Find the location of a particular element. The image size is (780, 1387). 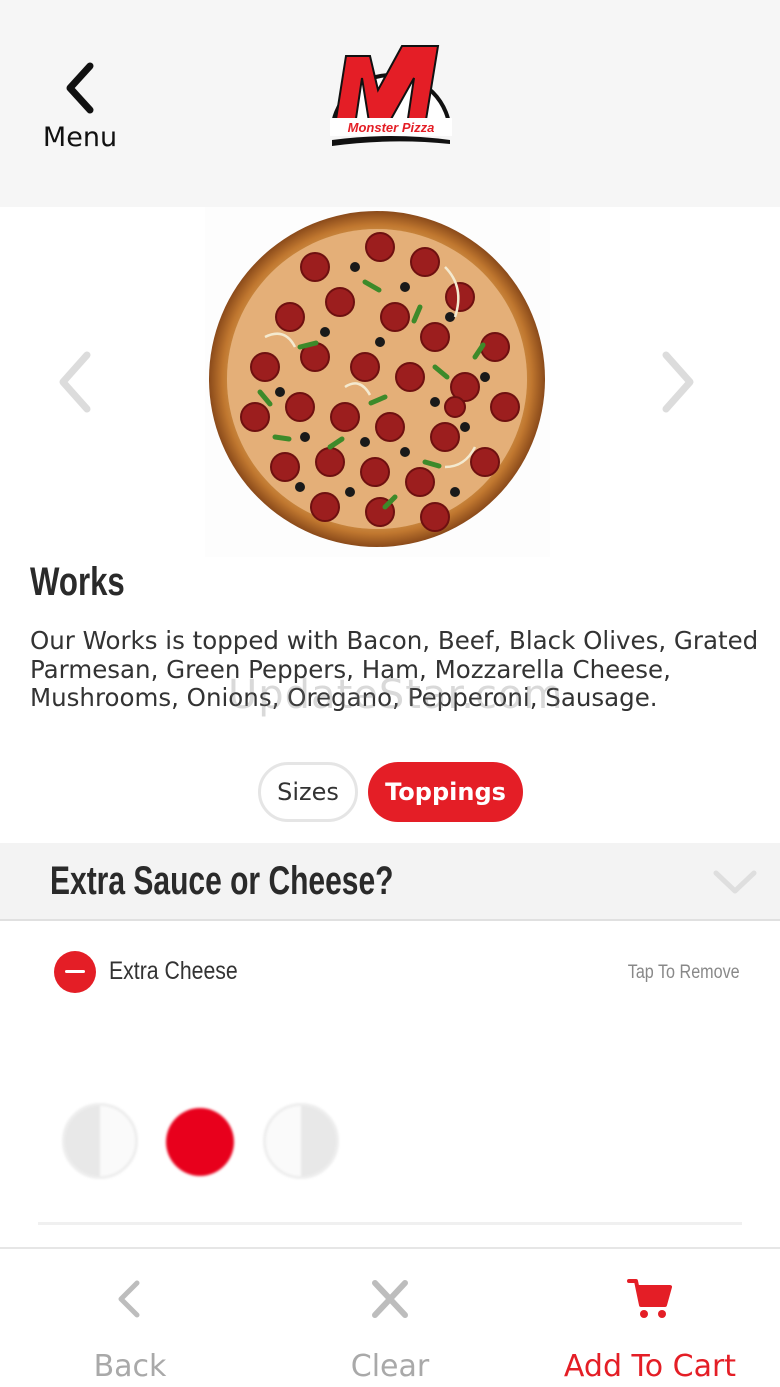

menu-back-button: Menu is located at coordinates (80, 115).